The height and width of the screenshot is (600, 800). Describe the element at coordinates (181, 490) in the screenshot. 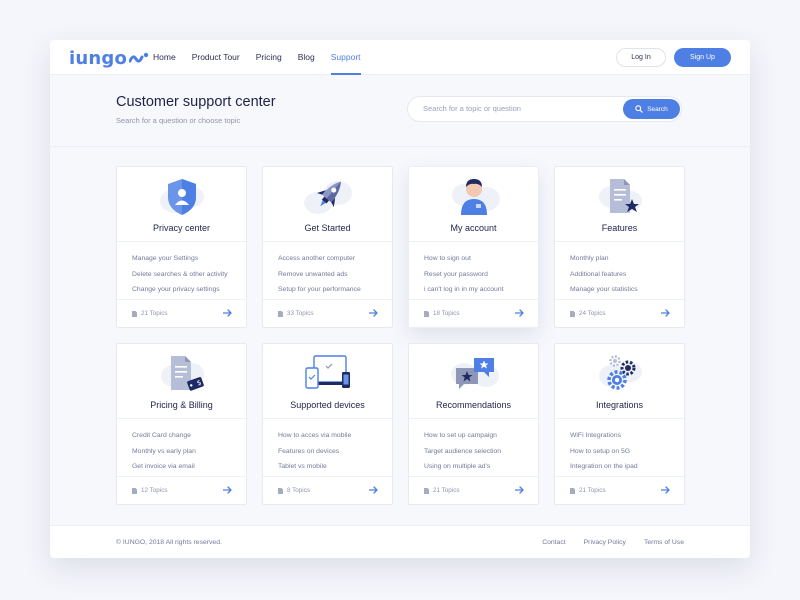

I see `card-footer: 12 Topics` at that location.